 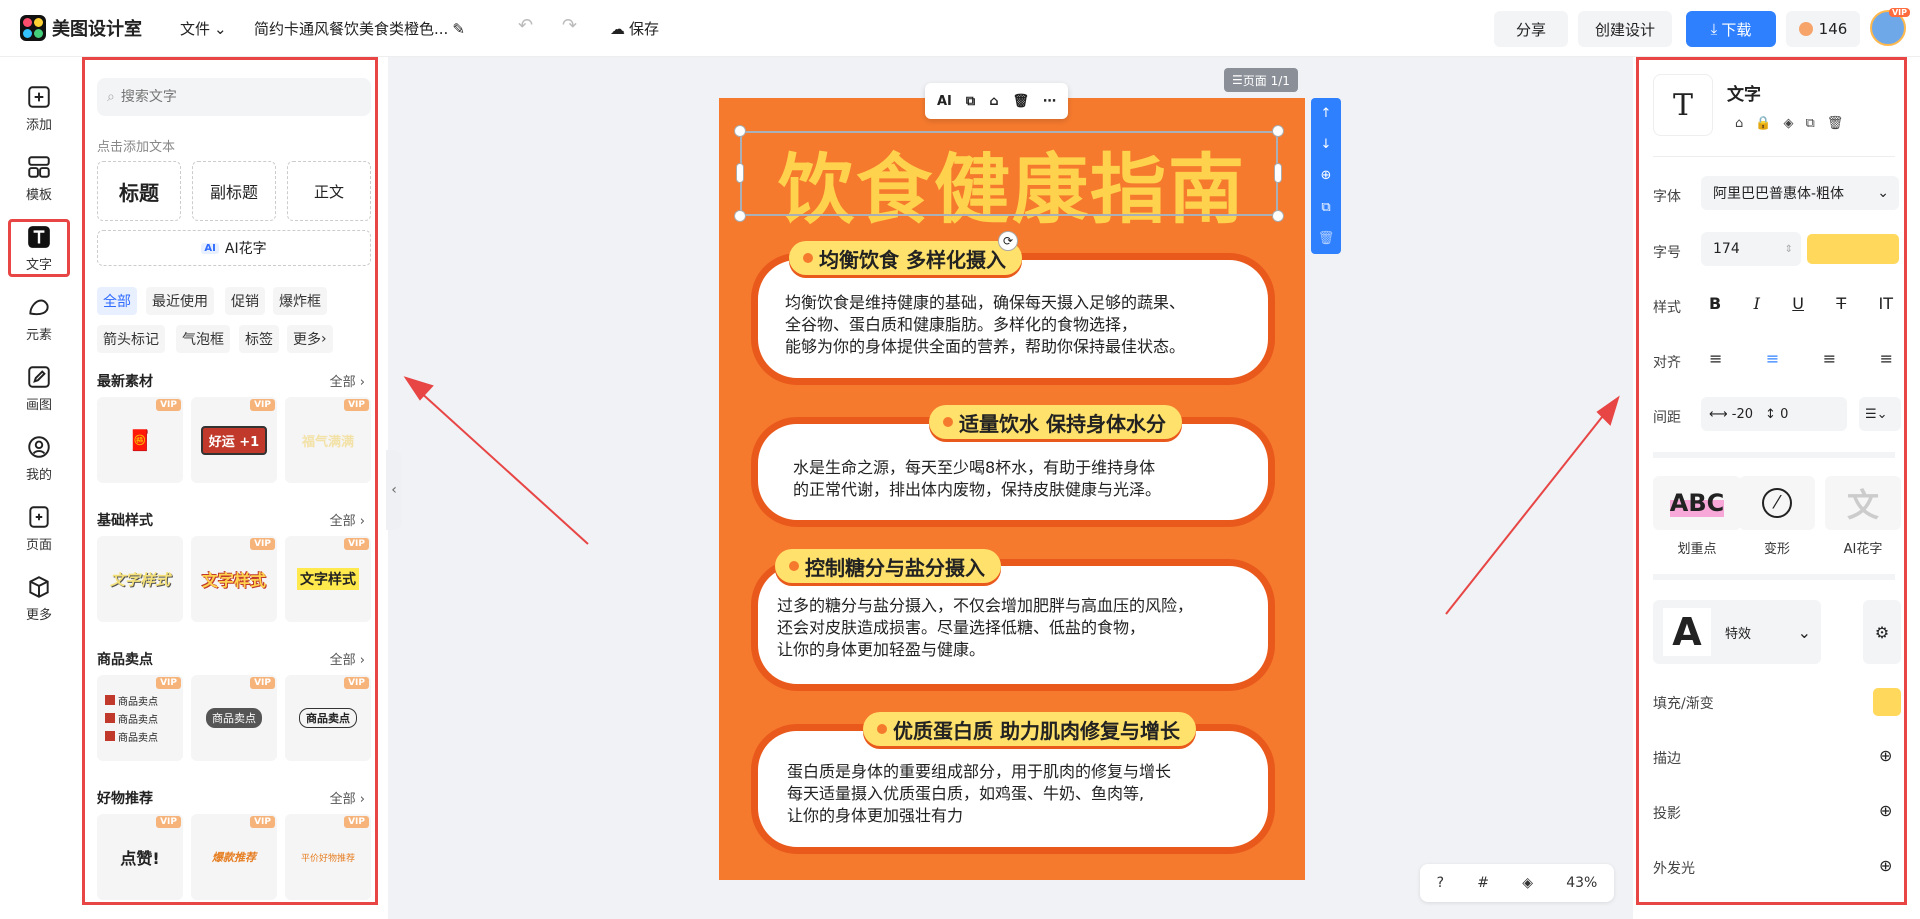 I want to click on arrow-down-icon: ↓, so click(x=1326, y=144).